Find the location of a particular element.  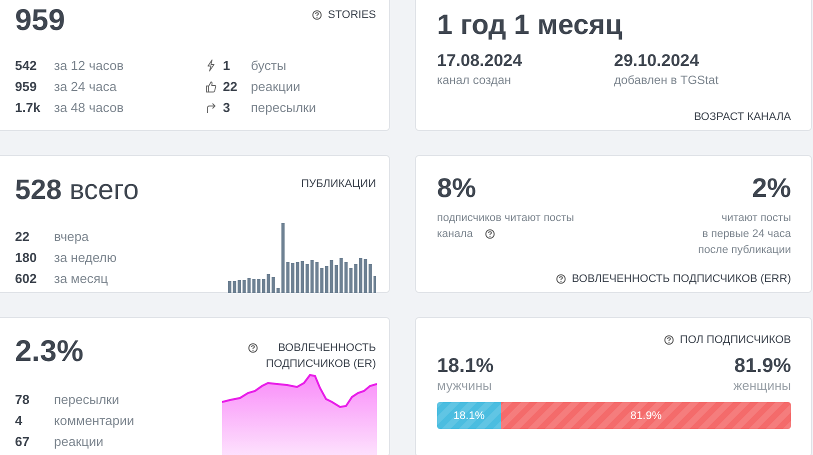

forward-arrow-icon is located at coordinates (210, 107).